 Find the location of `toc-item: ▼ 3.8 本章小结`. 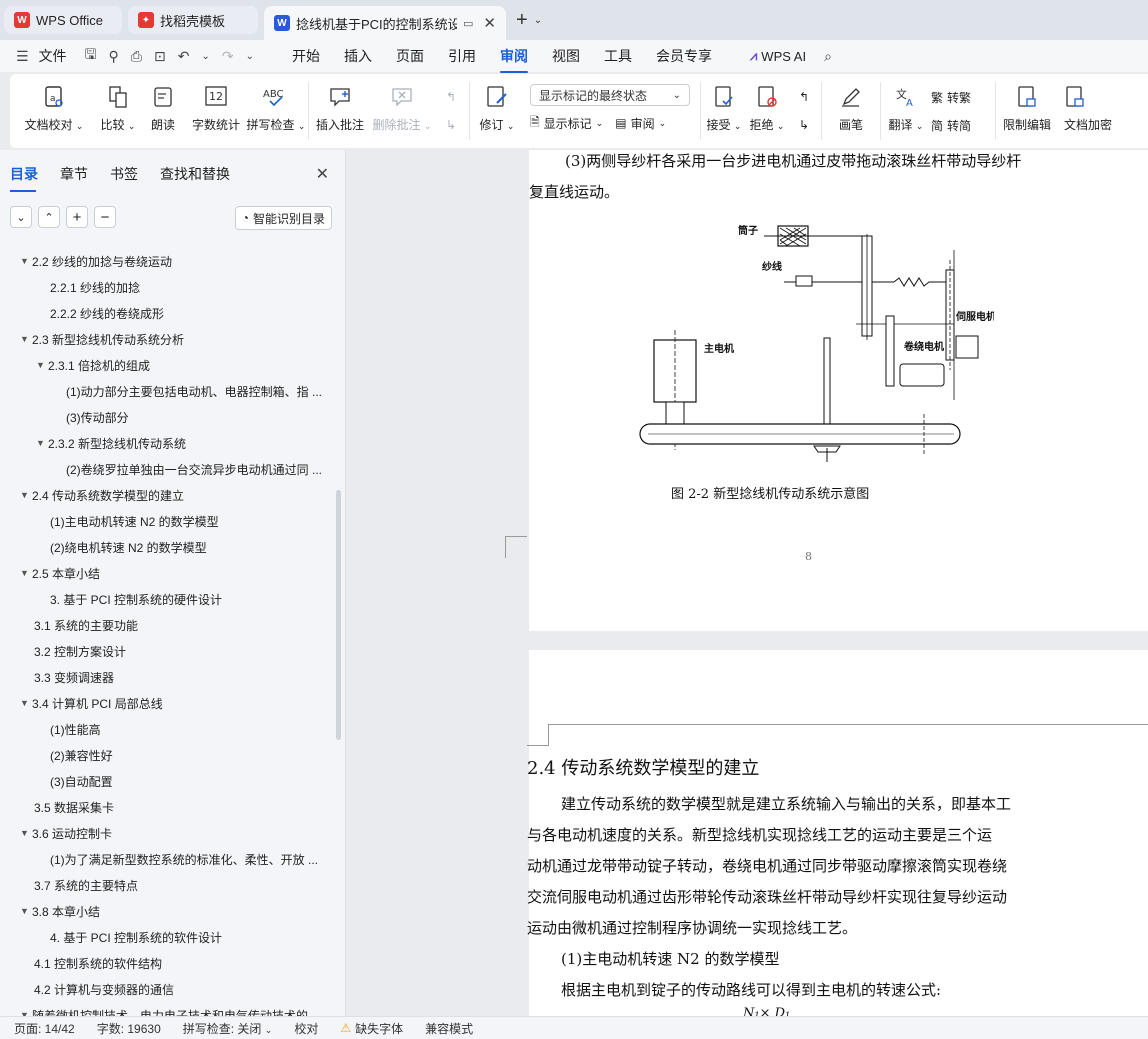

toc-item: ▼ 3.8 本章小结 is located at coordinates (170, 911).